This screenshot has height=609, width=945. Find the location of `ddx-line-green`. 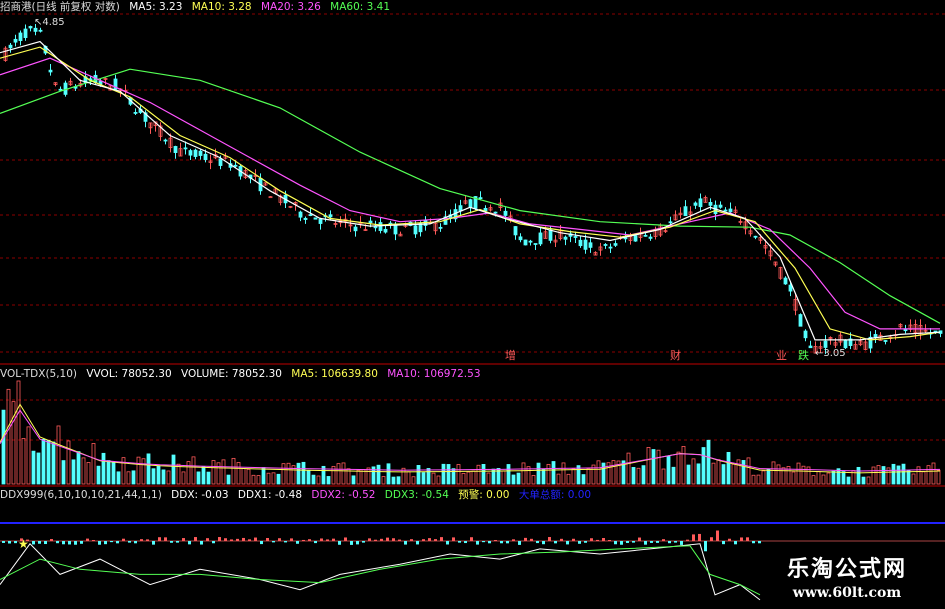

ddx-line-green is located at coordinates (380, 570).